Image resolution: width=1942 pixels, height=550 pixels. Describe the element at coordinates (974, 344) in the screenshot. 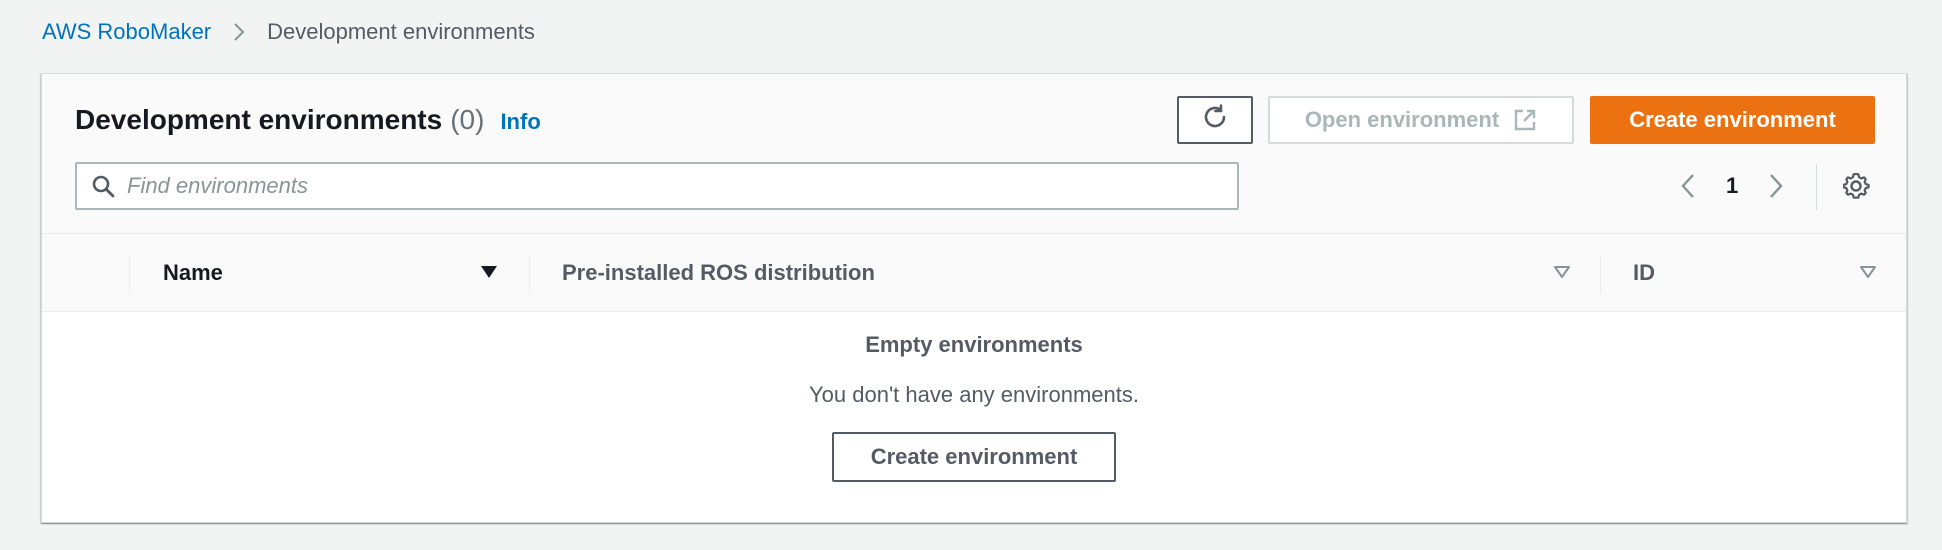

I see `empty-state-title: Empty environments` at that location.